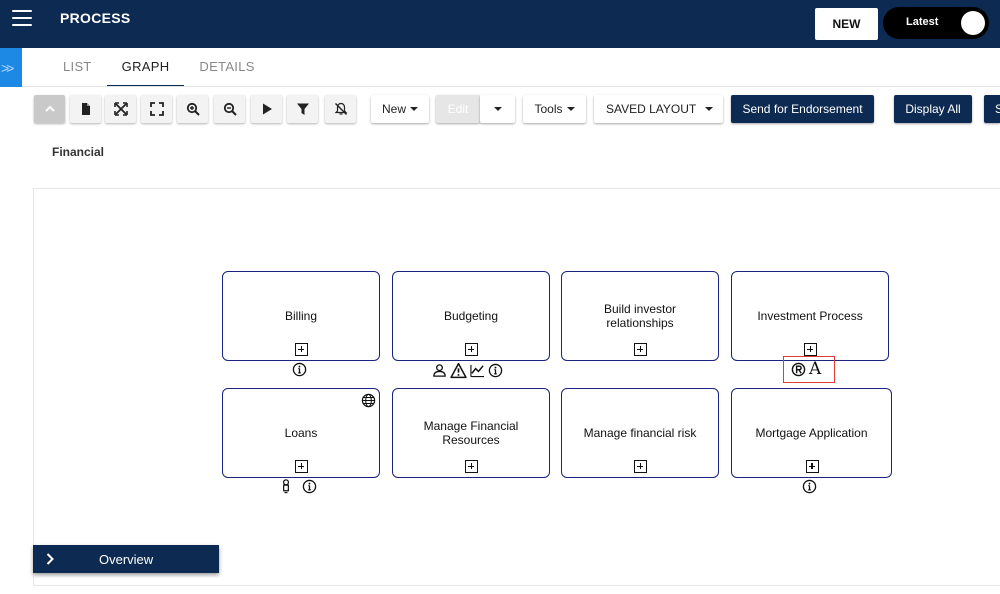  What do you see at coordinates (340, 109) in the screenshot?
I see `notifications-off-icon` at bounding box center [340, 109].